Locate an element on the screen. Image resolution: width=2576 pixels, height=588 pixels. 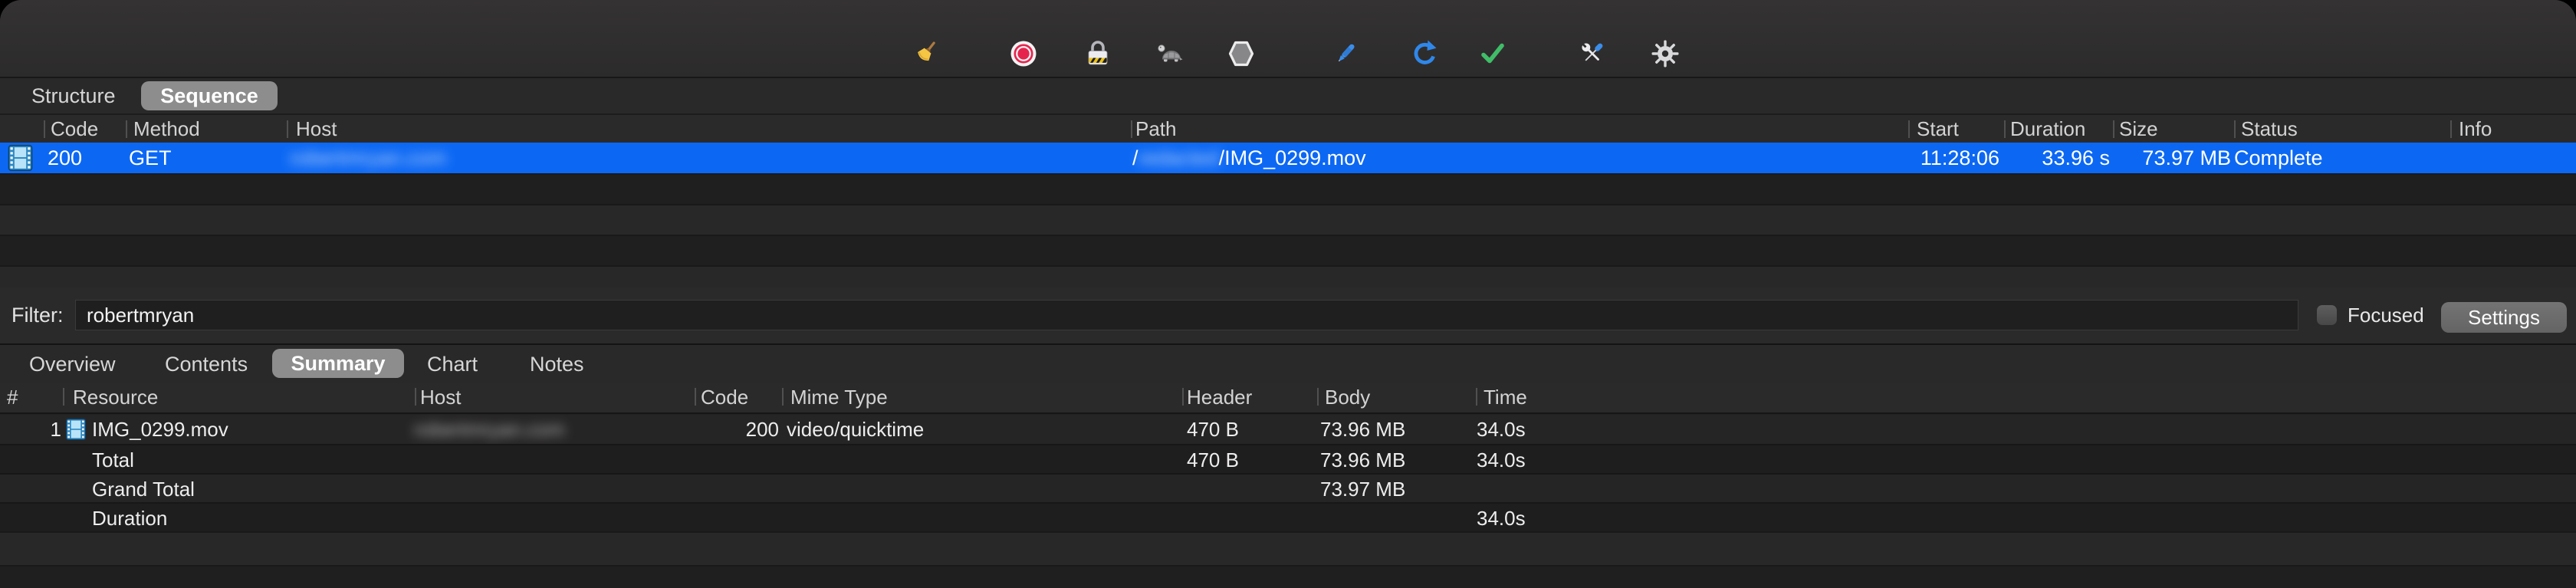
col-header-body: Body is located at coordinates (1348, 397).